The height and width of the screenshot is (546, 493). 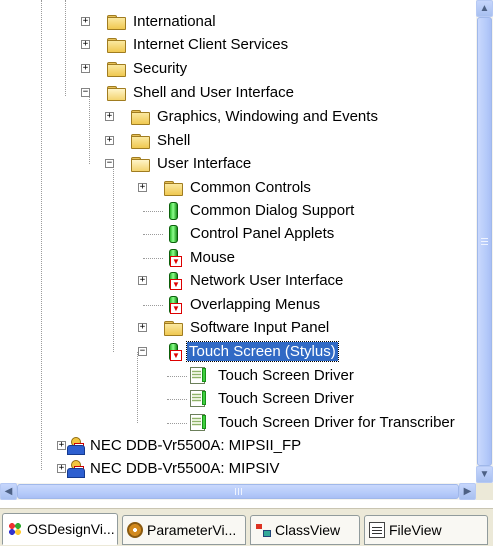 What do you see at coordinates (484, 491) in the screenshot?
I see `scrollbar-corner` at bounding box center [484, 491].